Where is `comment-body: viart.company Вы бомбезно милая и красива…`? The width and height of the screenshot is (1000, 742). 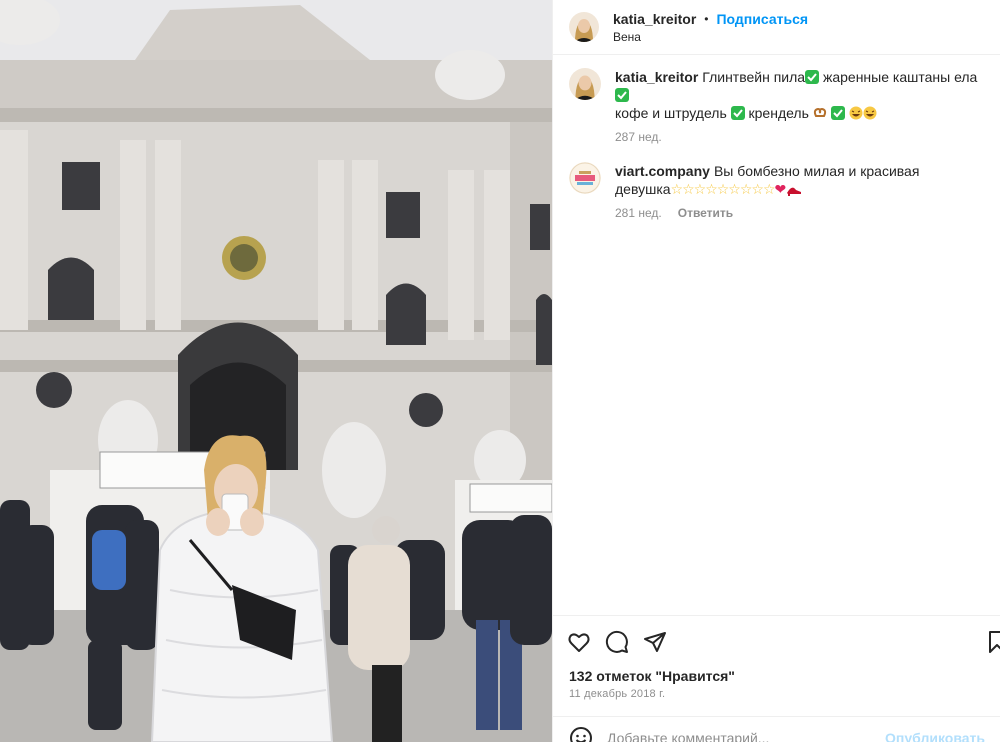
comment-body: viart.company Вы бомбезно милая и красива… is located at coordinates (800, 191).